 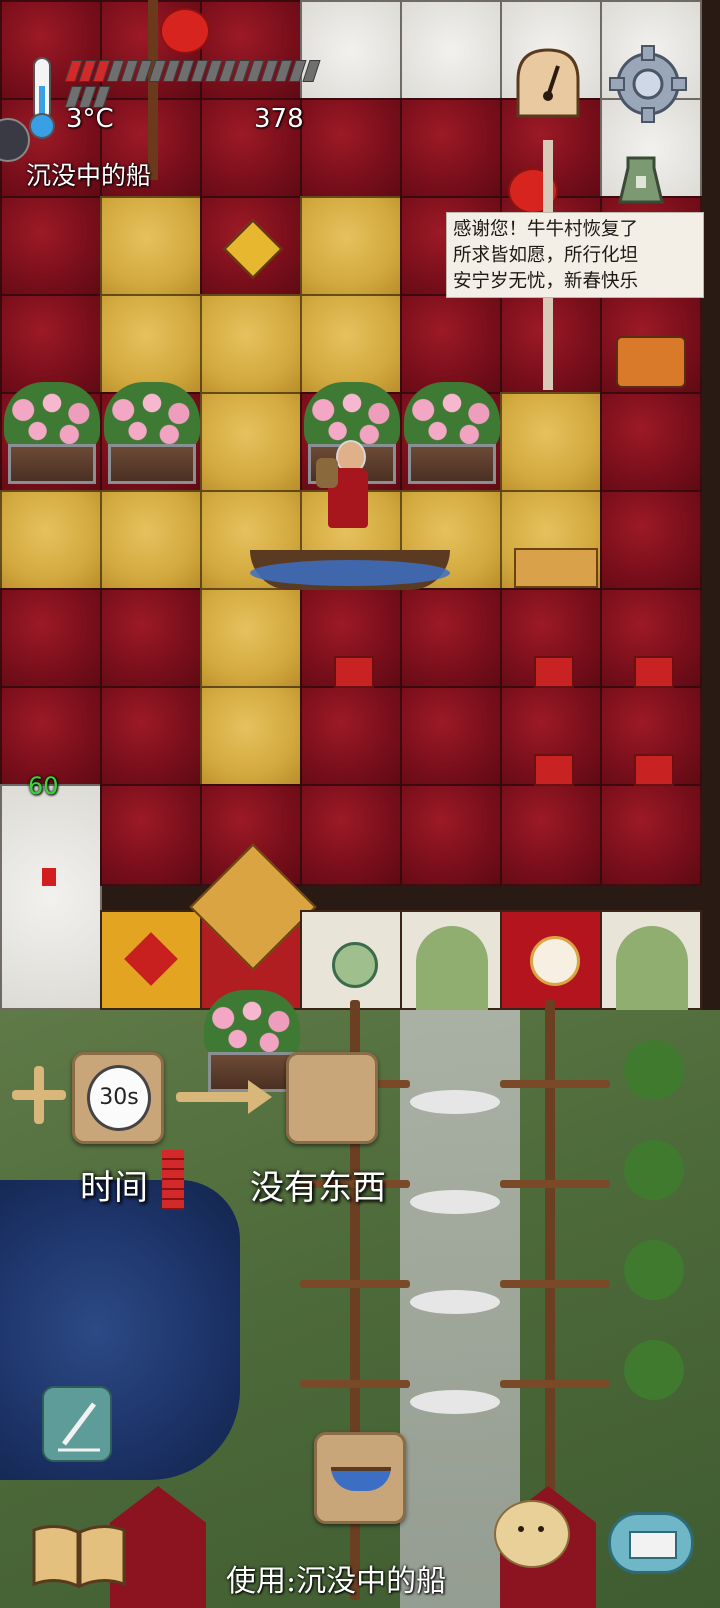 I want to click on compass-icon, so click(x=548, y=84).